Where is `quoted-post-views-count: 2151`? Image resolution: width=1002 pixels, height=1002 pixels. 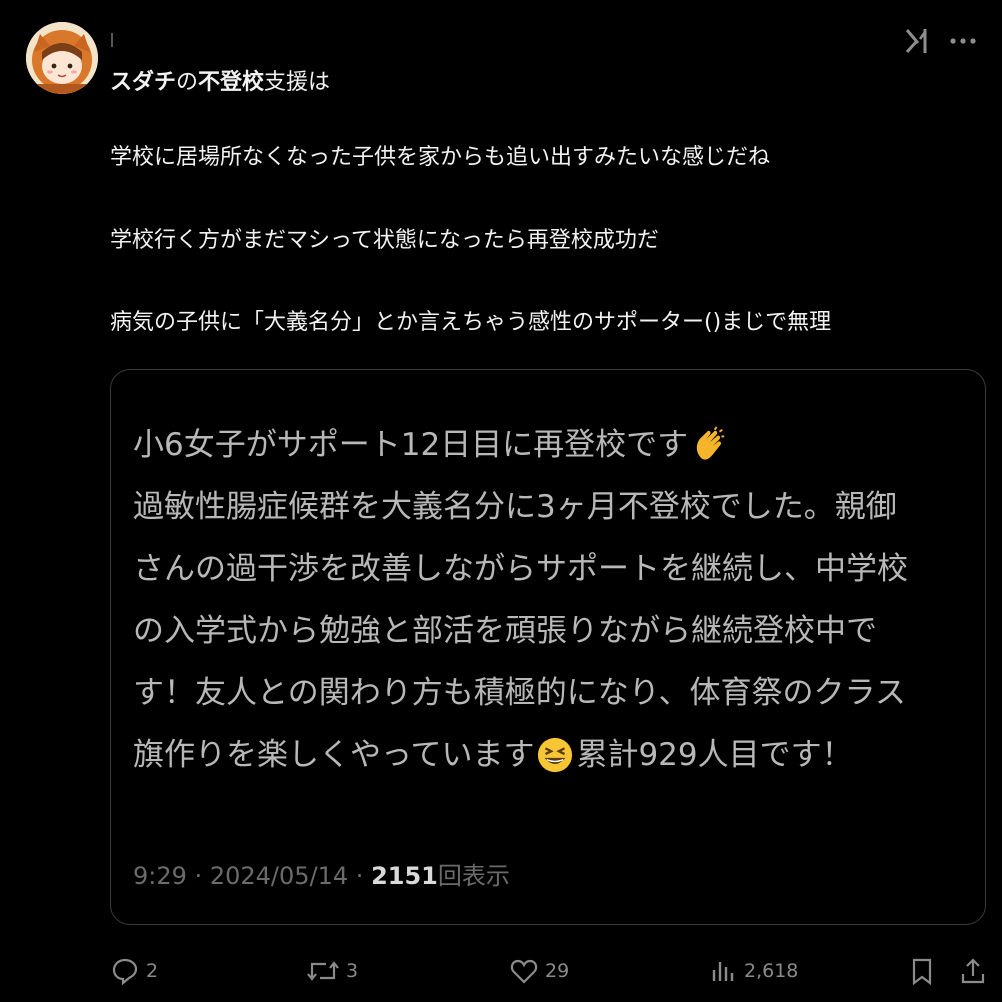
quoted-post-views-count: 2151 is located at coordinates (404, 876).